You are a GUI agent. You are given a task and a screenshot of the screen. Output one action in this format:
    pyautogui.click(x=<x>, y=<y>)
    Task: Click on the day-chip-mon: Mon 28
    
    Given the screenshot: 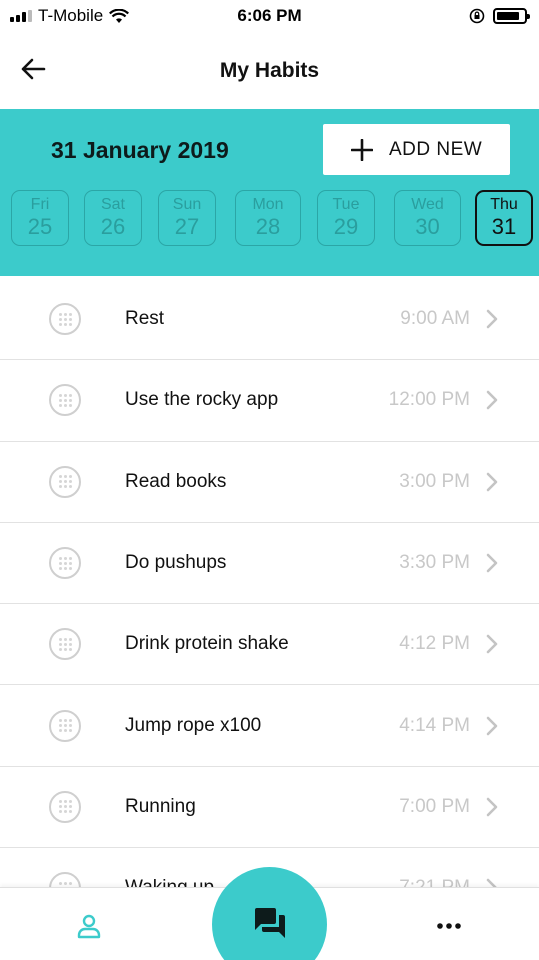 What is the action you would take?
    pyautogui.click(x=268, y=218)
    